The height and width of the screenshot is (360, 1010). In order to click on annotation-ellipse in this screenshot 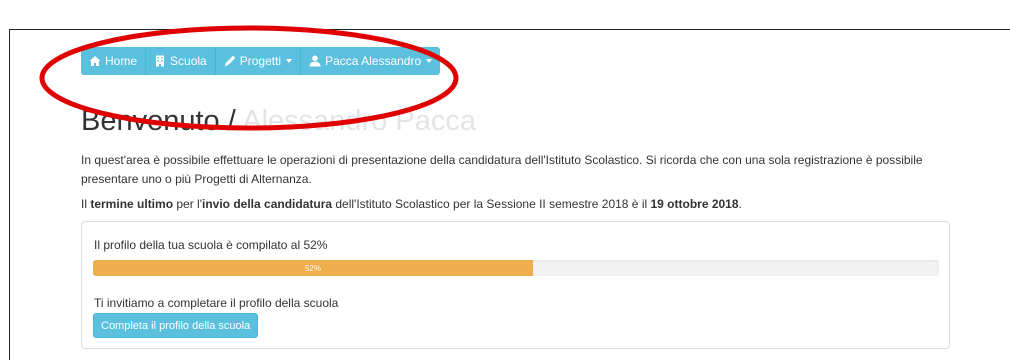, I will do `click(249, 78)`.